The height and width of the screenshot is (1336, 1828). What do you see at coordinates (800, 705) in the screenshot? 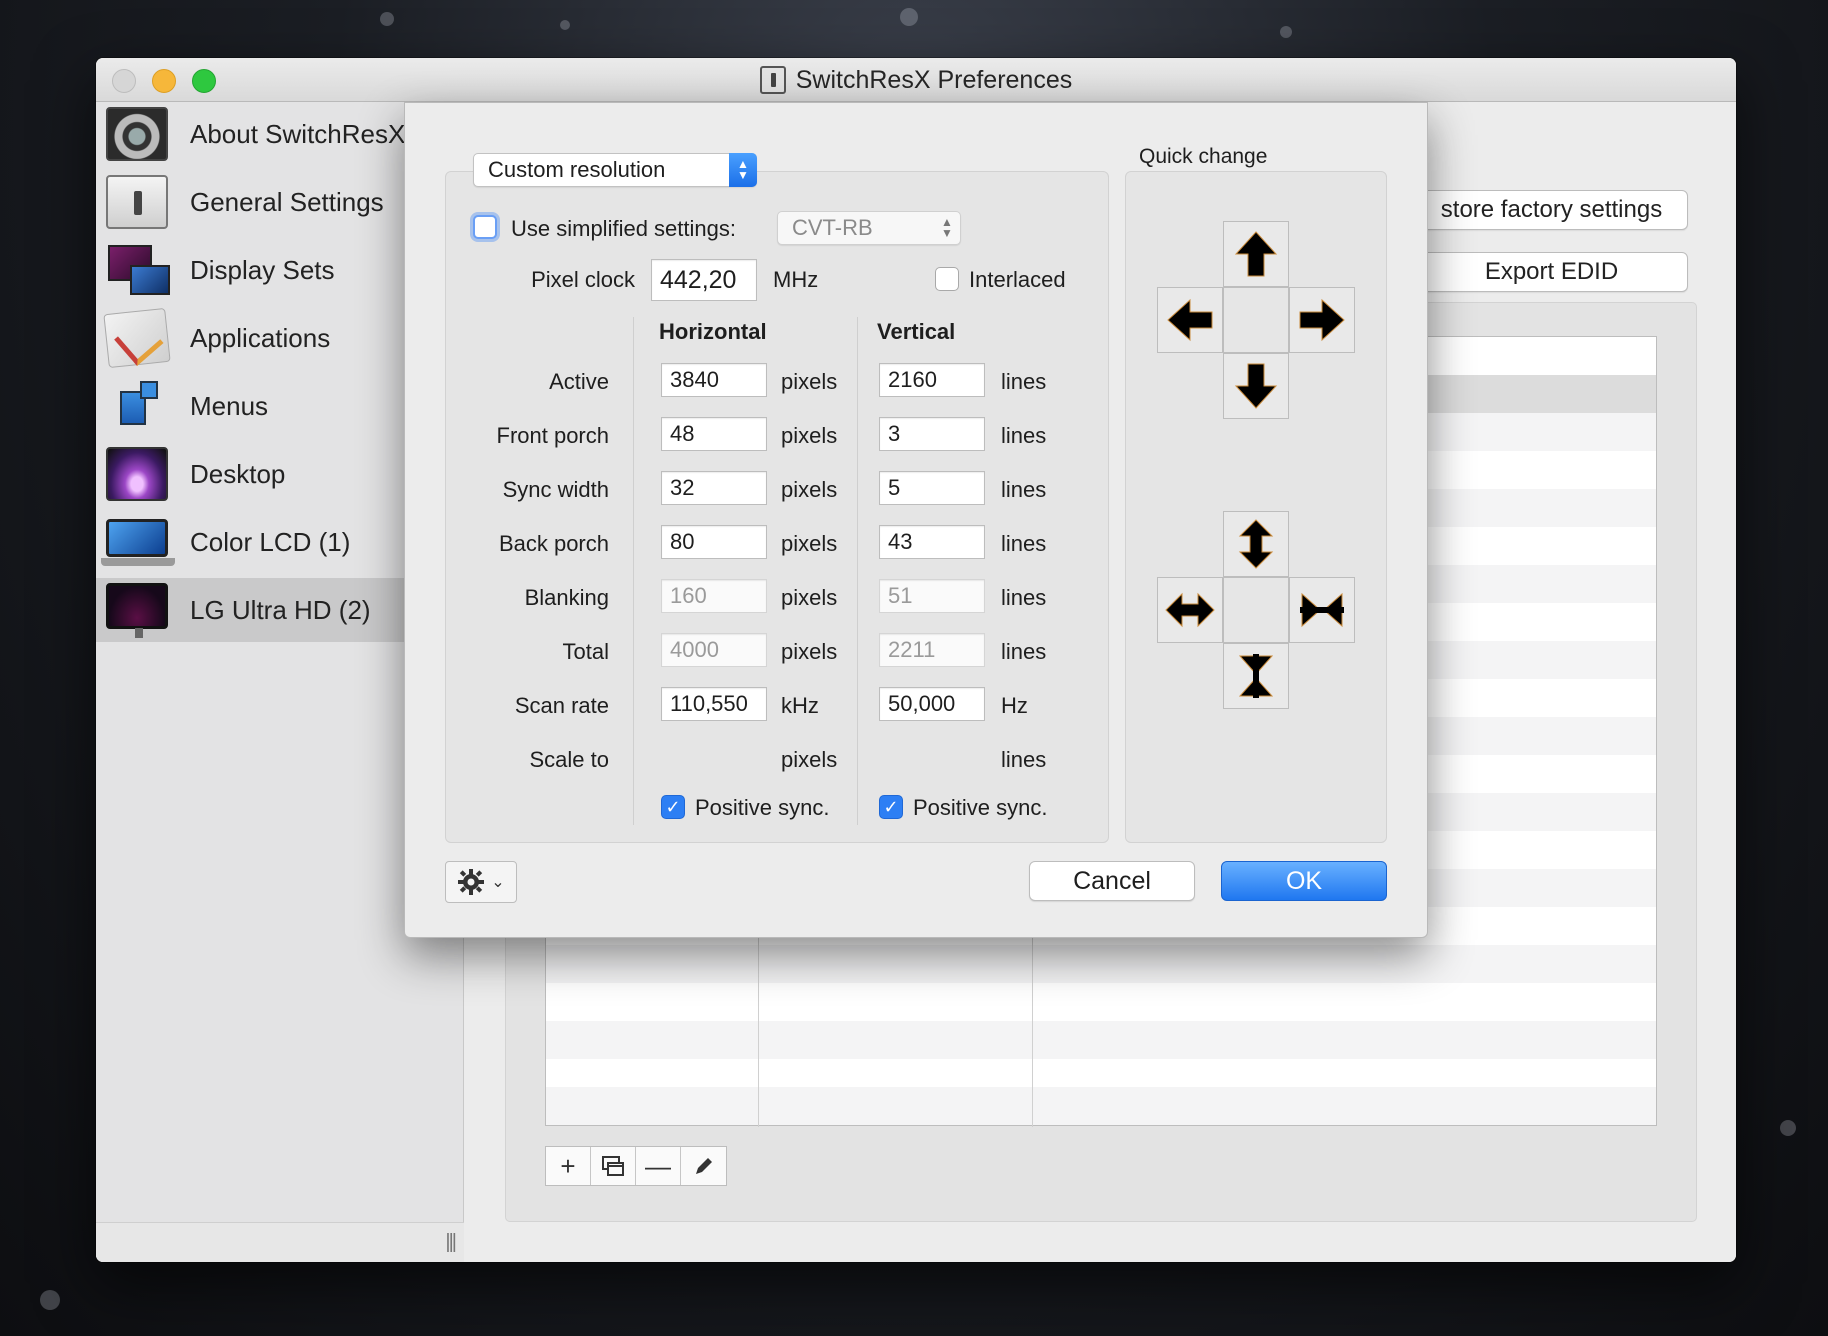
I see `h-scan-rate-unit: kHz` at bounding box center [800, 705].